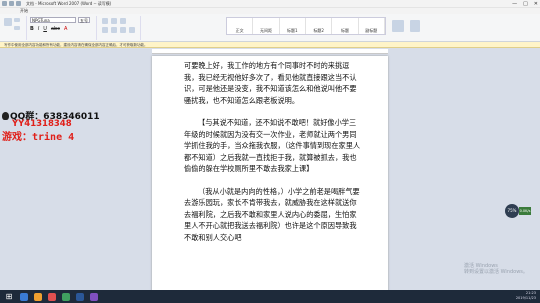 Image resolution: width=540 pixels, height=303 pixels. Describe the element at coordinates (372, 26) in the screenshot. I see `style-subtitle: 副标题` at that location.